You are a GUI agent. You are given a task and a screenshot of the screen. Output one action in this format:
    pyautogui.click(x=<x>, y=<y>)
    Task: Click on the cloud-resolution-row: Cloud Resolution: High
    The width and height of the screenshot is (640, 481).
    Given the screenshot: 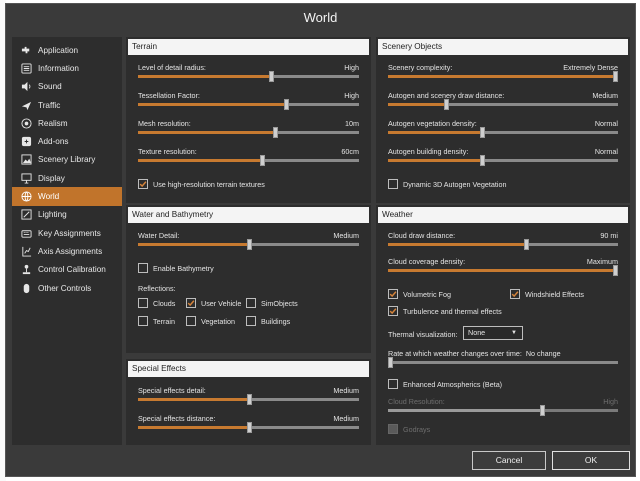 What is the action you would take?
    pyautogui.click(x=503, y=407)
    